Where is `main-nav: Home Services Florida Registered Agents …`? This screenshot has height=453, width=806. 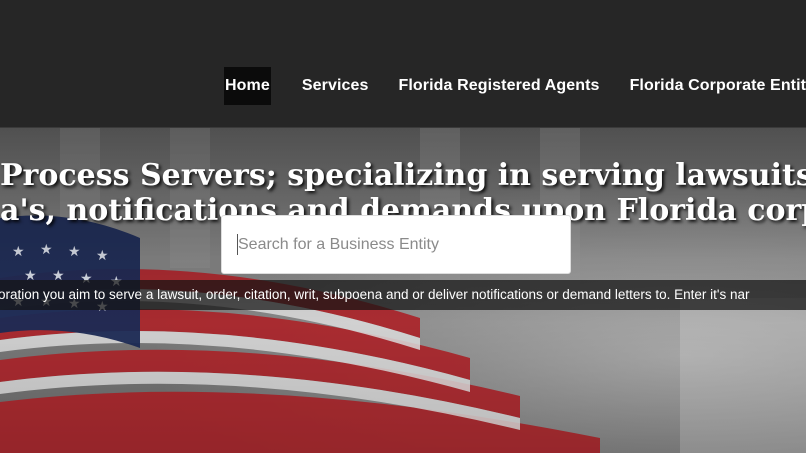 main-nav: Home Services Florida Registered Agents … is located at coordinates (515, 85).